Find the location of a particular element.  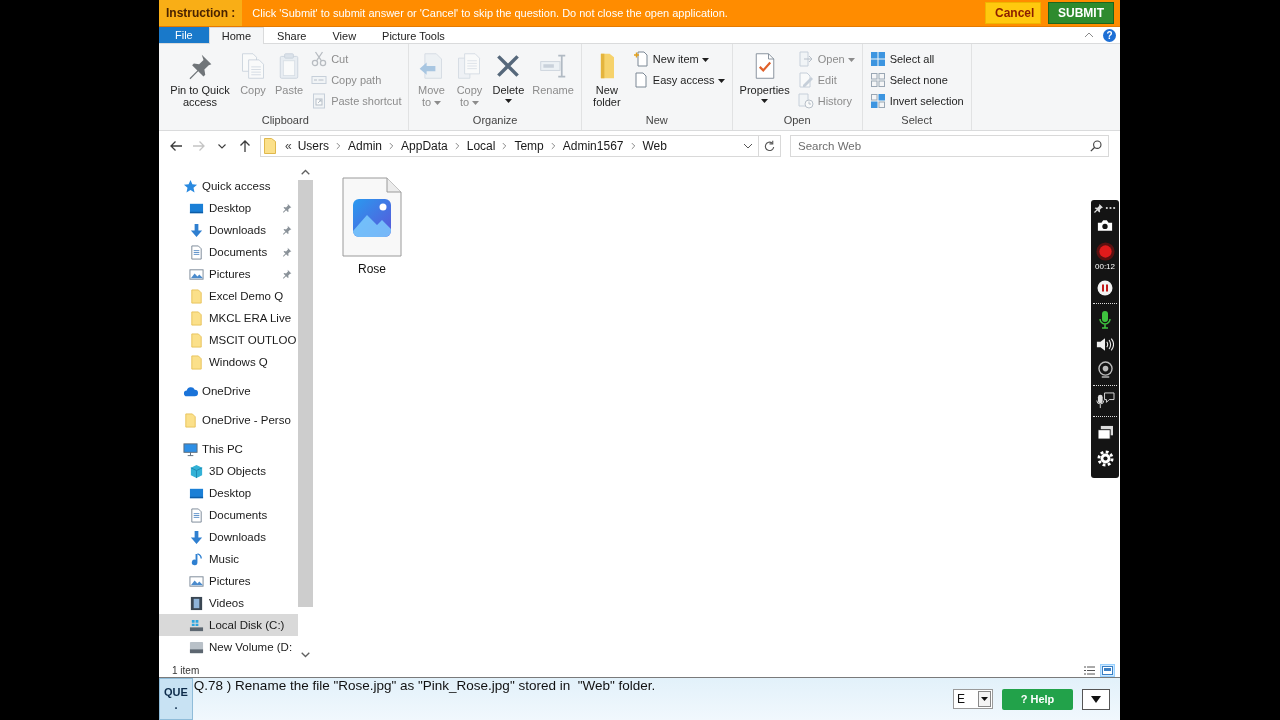

submit-button: SUBMIT is located at coordinates (1081, 13).